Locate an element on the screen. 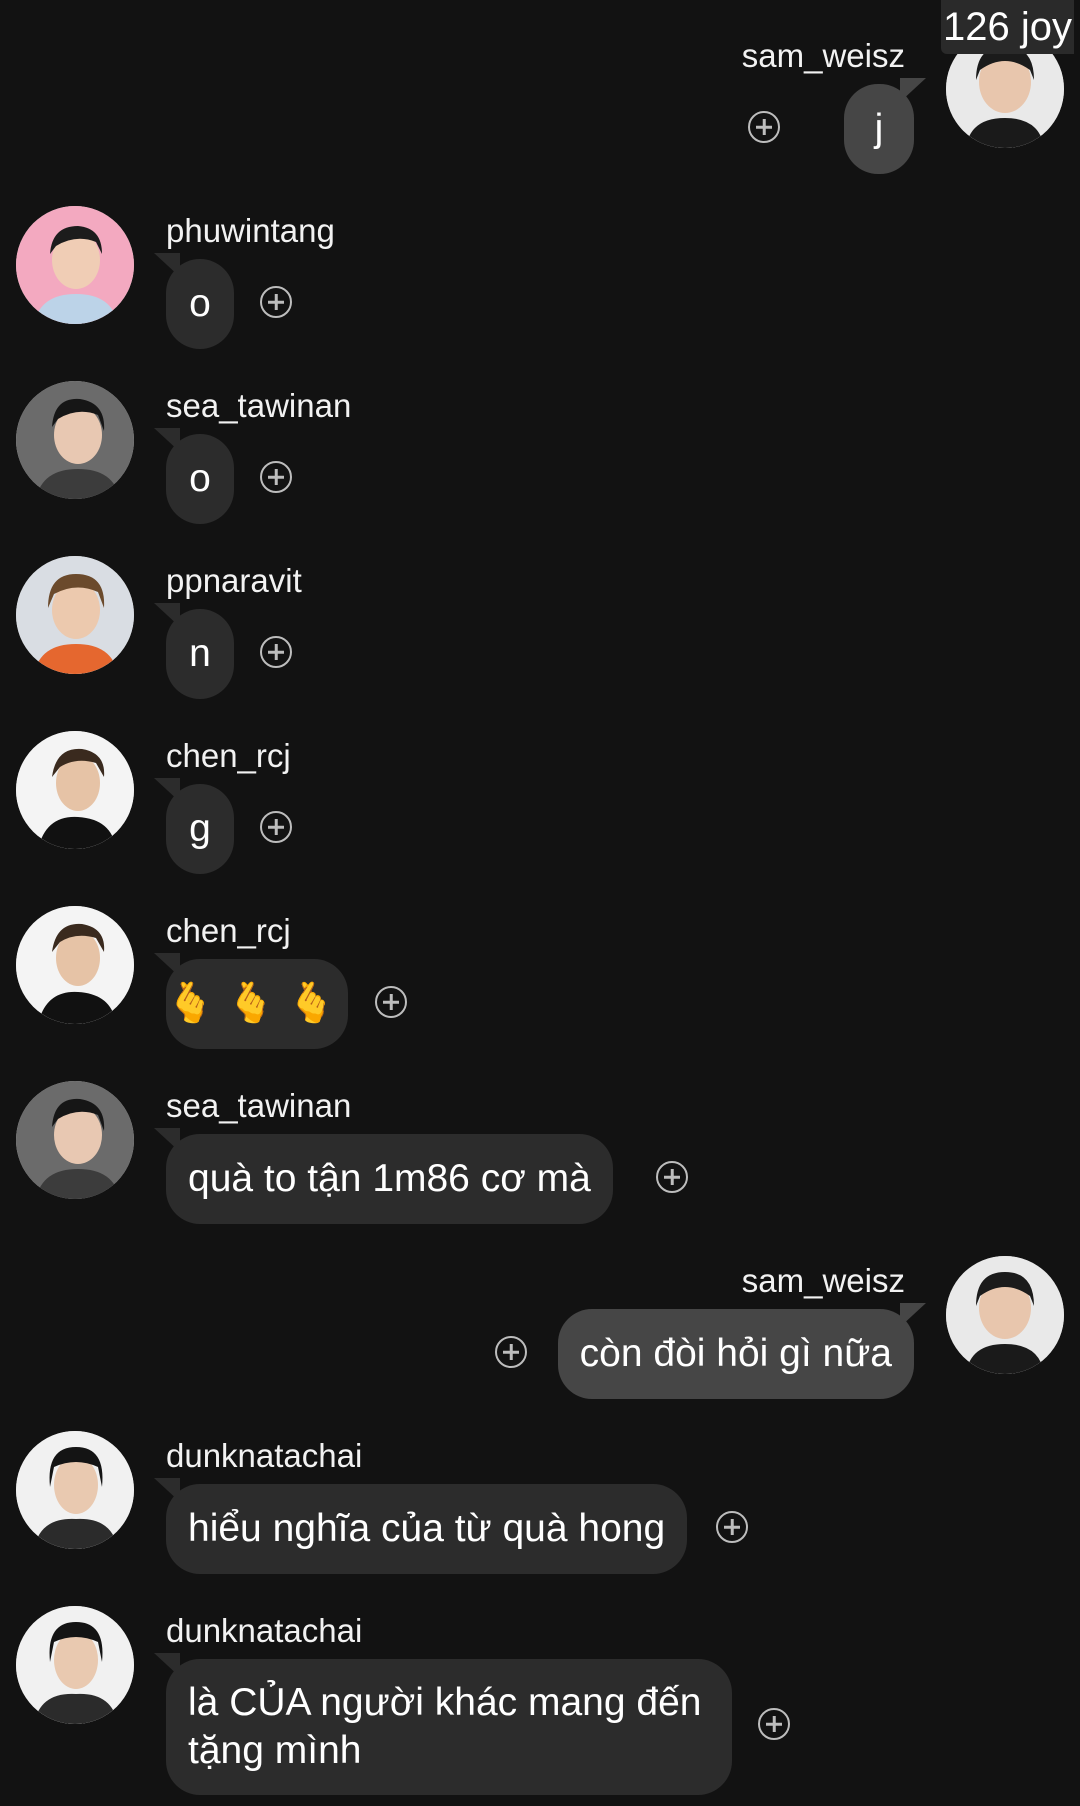  message-bubble: 🫰🫰🫰 is located at coordinates (257, 1004).